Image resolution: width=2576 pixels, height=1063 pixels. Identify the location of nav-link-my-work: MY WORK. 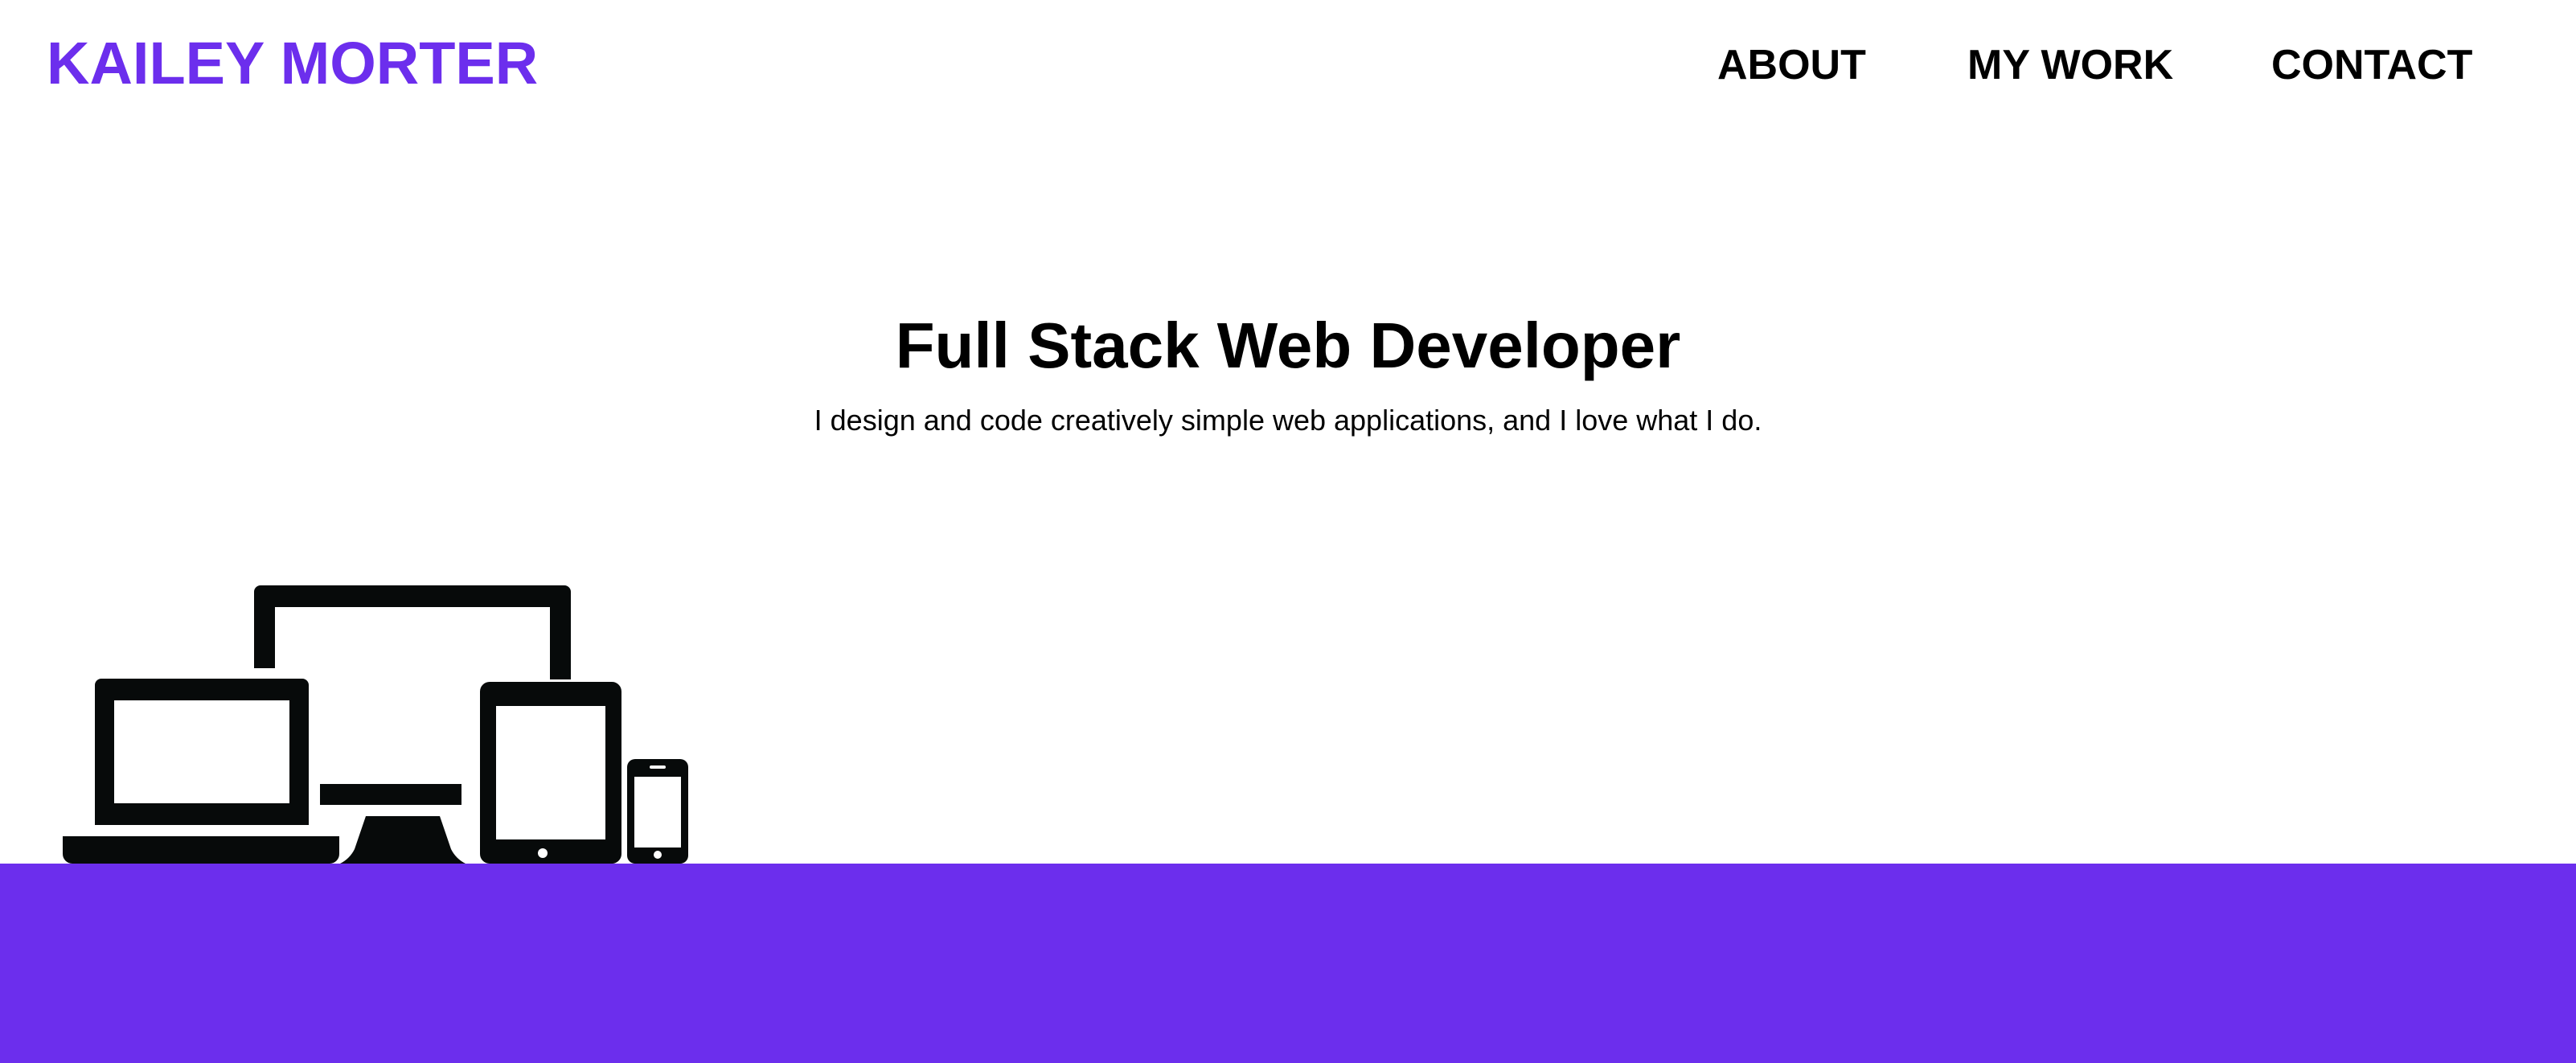
(2070, 65).